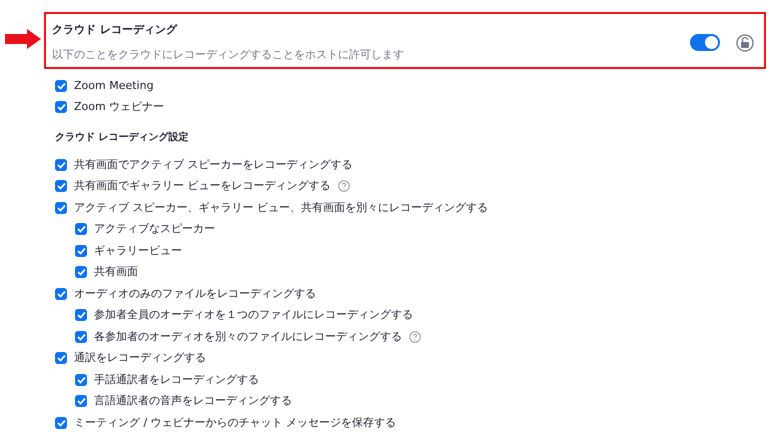 The image size is (775, 442). What do you see at coordinates (705, 42) in the screenshot?
I see `toggle-switch` at bounding box center [705, 42].